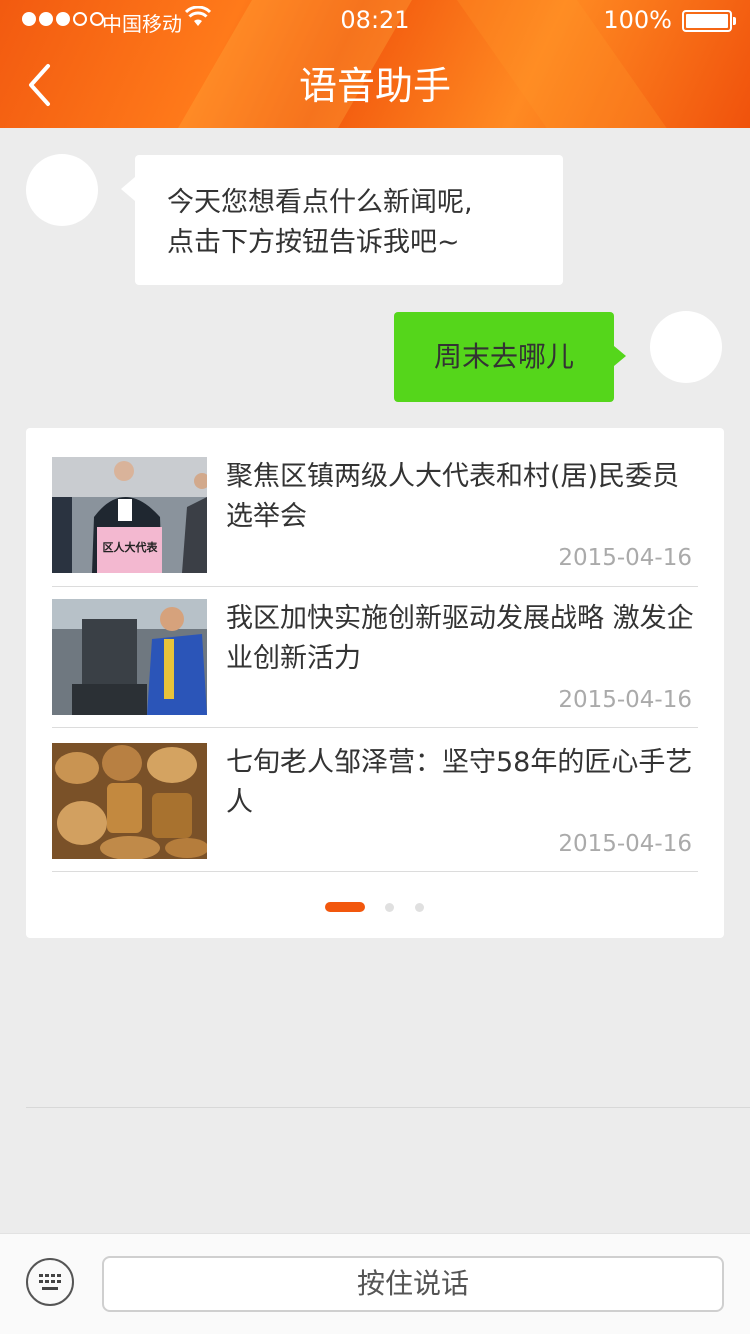 This screenshot has width=750, height=1334. Describe the element at coordinates (62, 190) in the screenshot. I see `assistant-avatar` at that location.